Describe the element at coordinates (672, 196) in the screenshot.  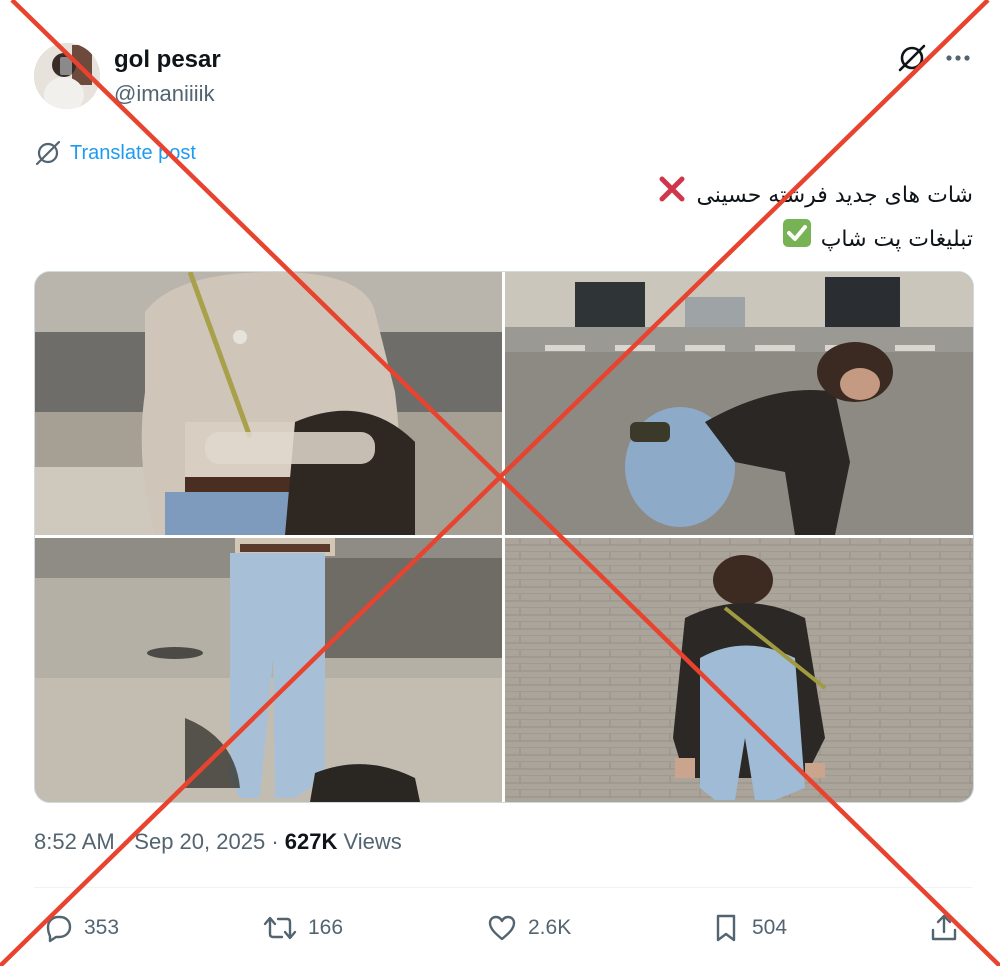
I see `cross-mark-emoji` at that location.